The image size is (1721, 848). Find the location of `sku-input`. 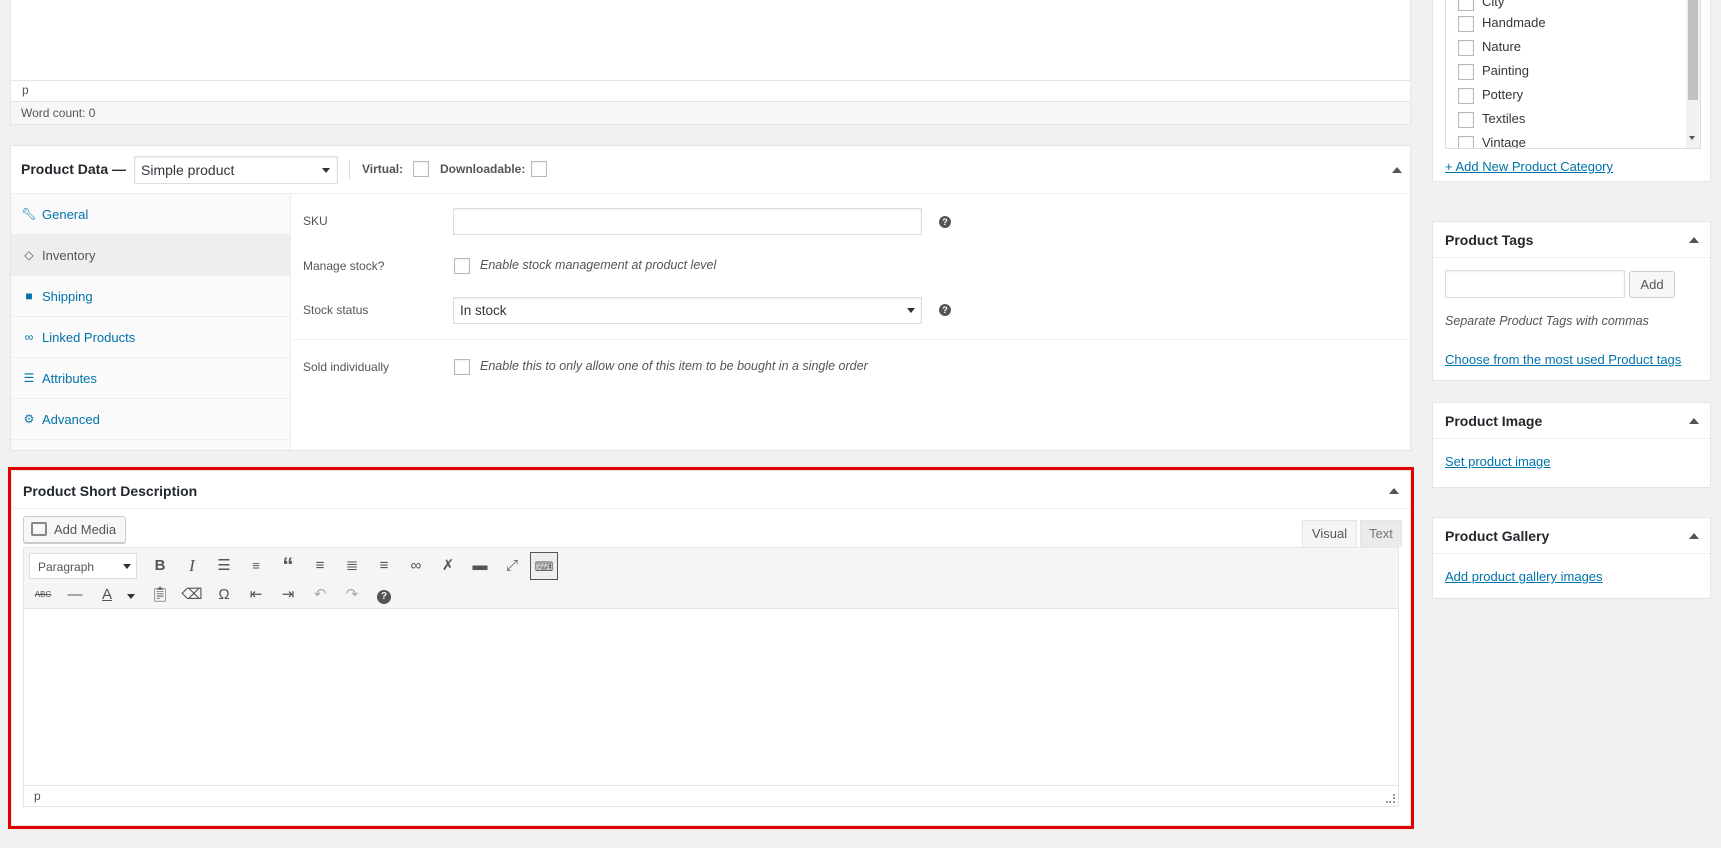

sku-input is located at coordinates (687, 221).